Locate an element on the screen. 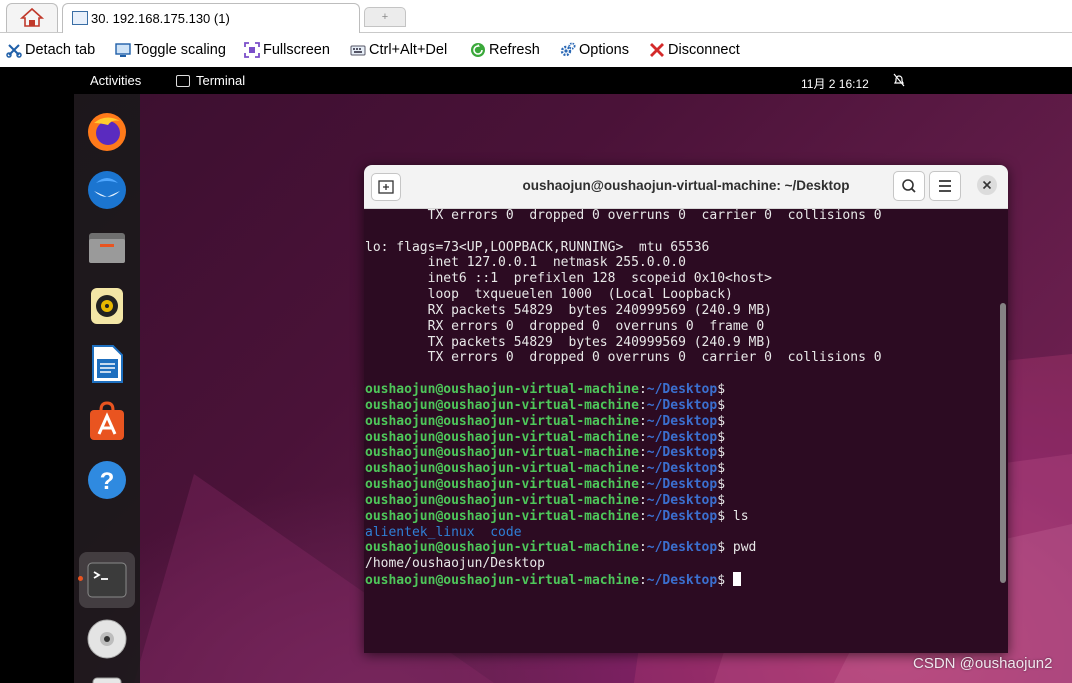  search-icon is located at coordinates (909, 186).